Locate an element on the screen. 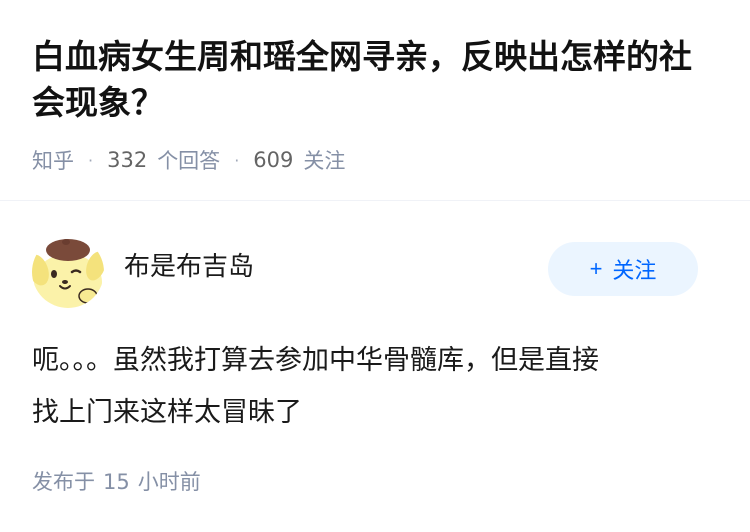 The width and height of the screenshot is (750, 532). pompompurin-avatar-icon is located at coordinates (68, 272).